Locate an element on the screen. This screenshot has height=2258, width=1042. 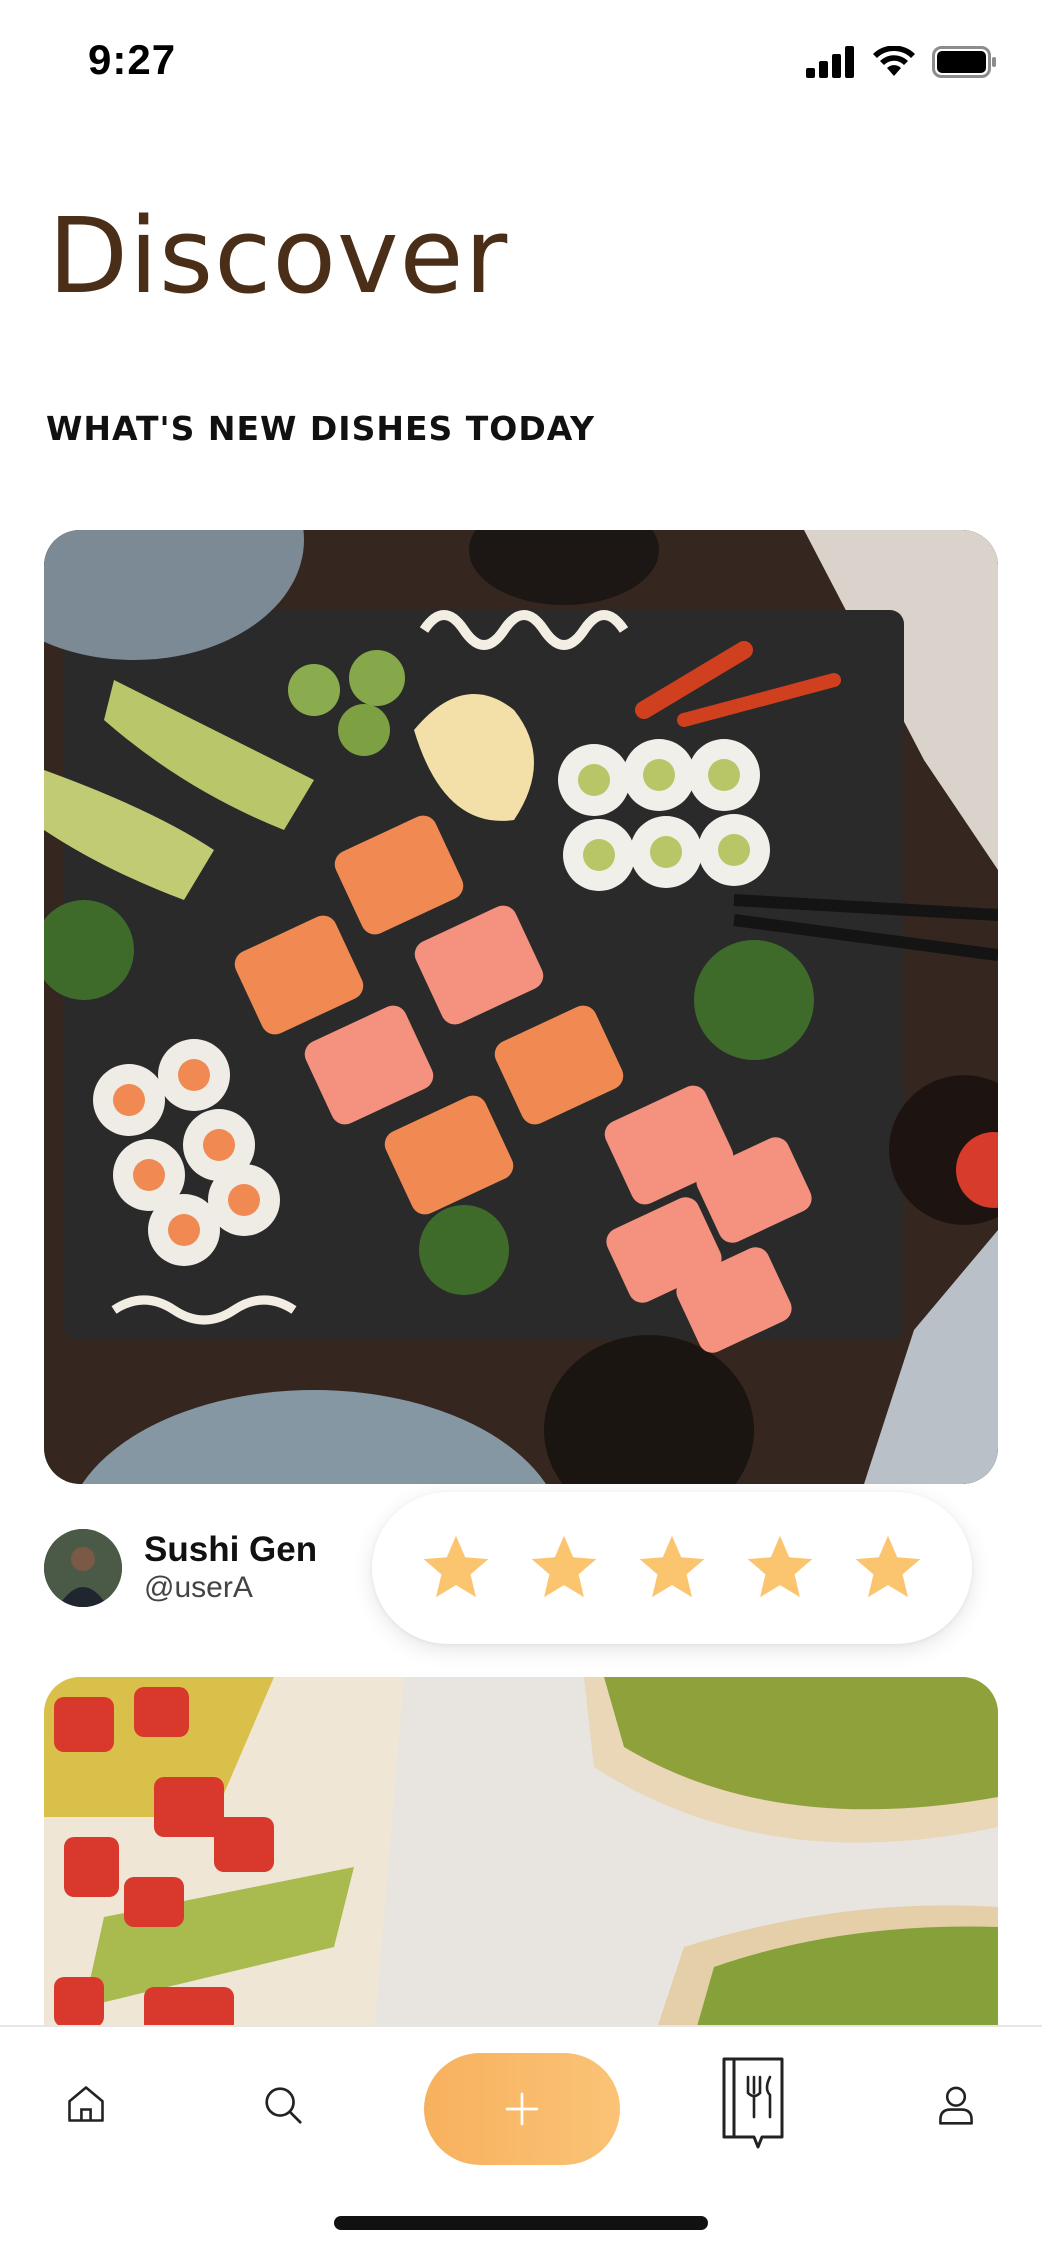
star-1-icon is located at coordinates (456, 1568).